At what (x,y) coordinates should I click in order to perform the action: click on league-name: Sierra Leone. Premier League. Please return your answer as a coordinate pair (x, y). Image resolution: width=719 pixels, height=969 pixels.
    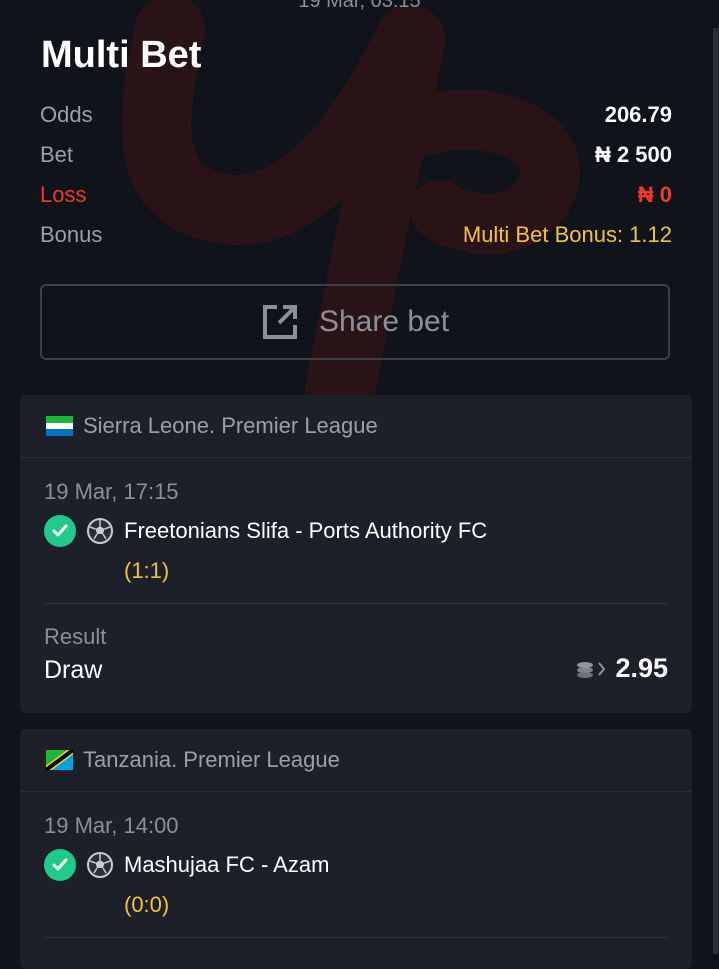
    Looking at the image, I should click on (230, 425).